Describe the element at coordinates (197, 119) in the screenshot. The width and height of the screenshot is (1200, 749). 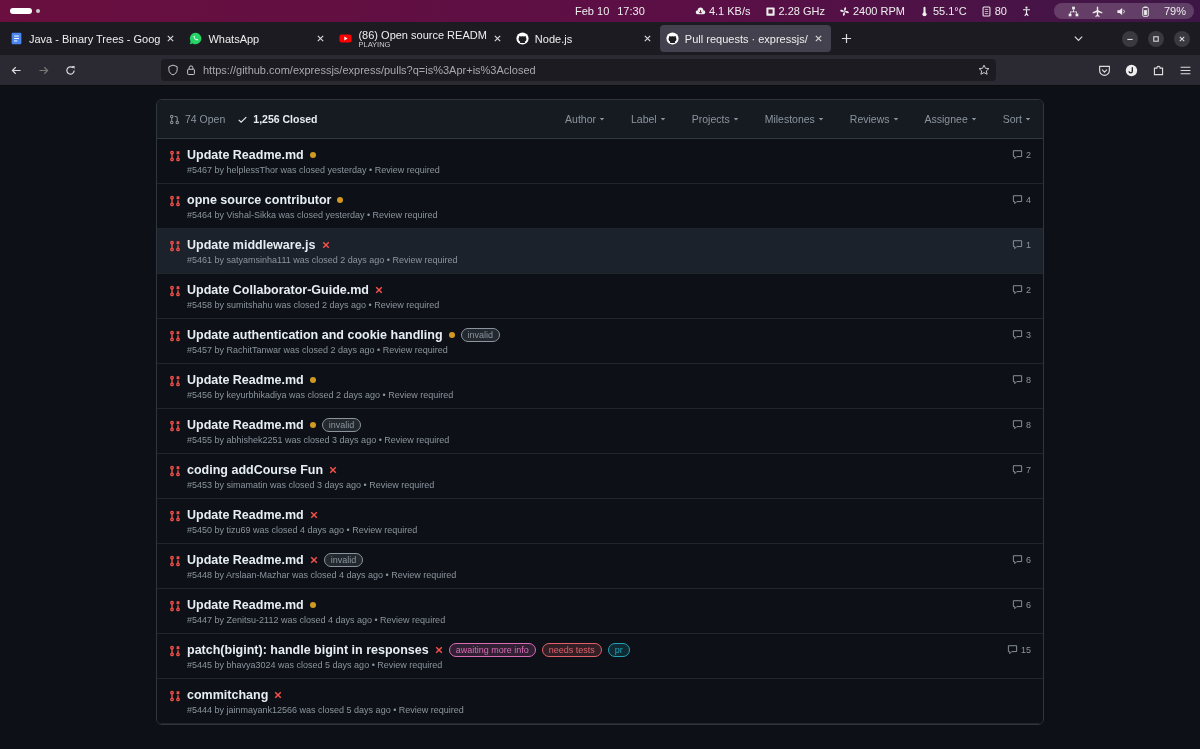
I see `state-filter-link: 74 Open` at that location.